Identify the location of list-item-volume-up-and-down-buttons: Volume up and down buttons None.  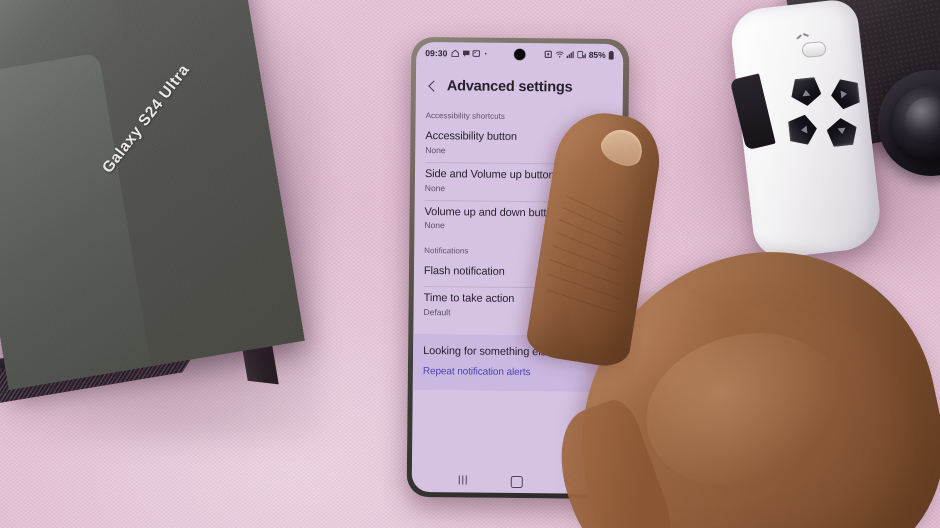
(517, 219).